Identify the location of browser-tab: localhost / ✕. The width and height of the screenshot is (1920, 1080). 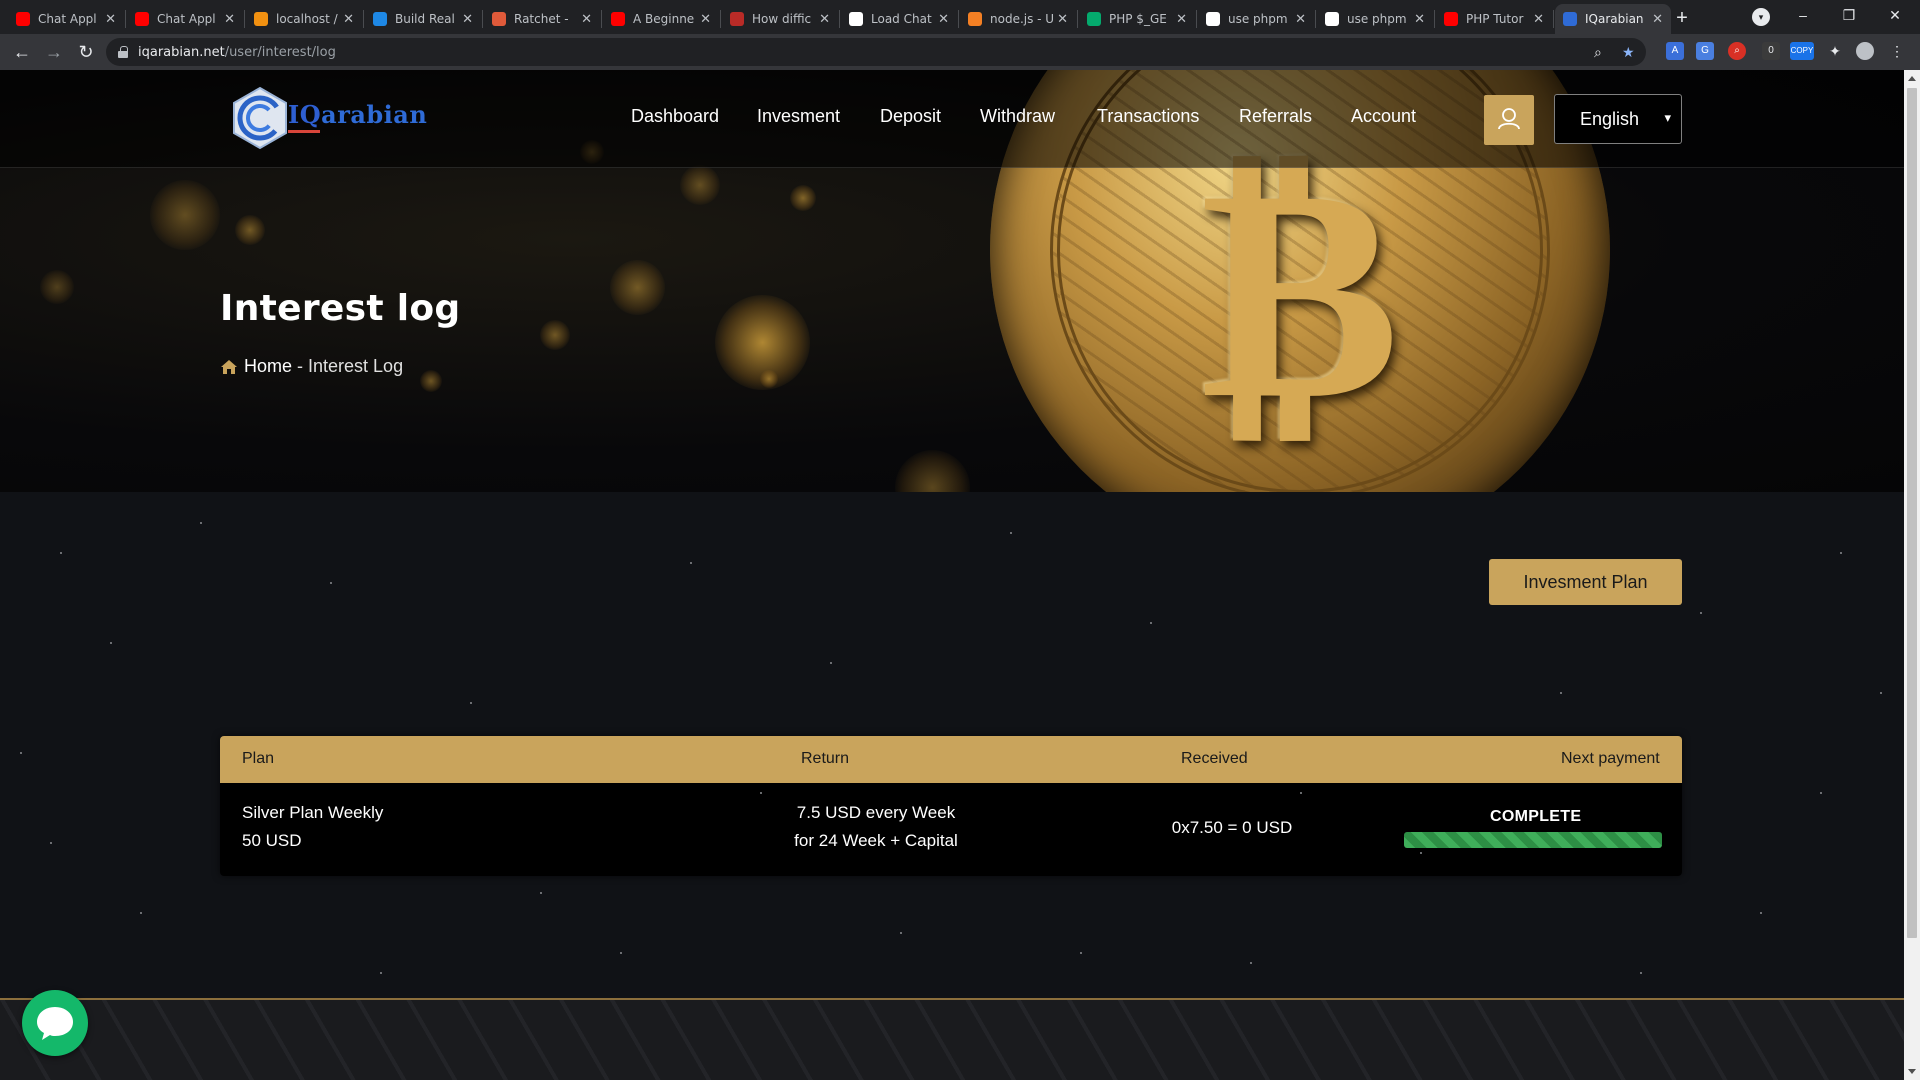
(304, 19).